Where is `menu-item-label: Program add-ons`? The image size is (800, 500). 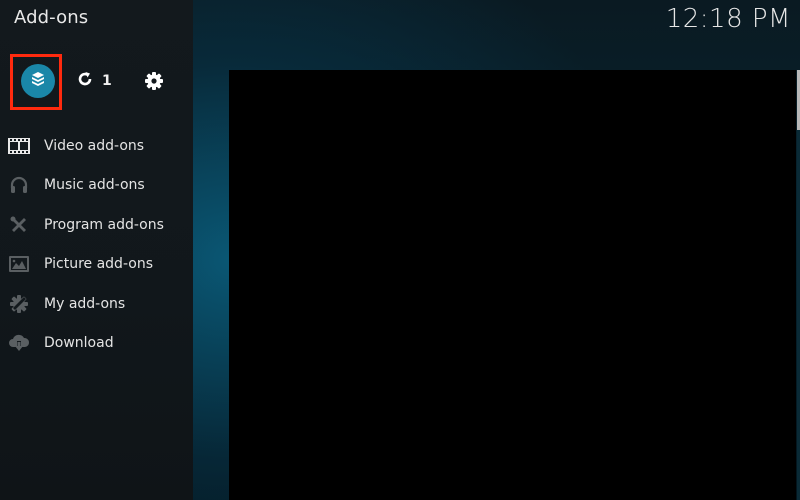 menu-item-label: Program add-ons is located at coordinates (104, 225).